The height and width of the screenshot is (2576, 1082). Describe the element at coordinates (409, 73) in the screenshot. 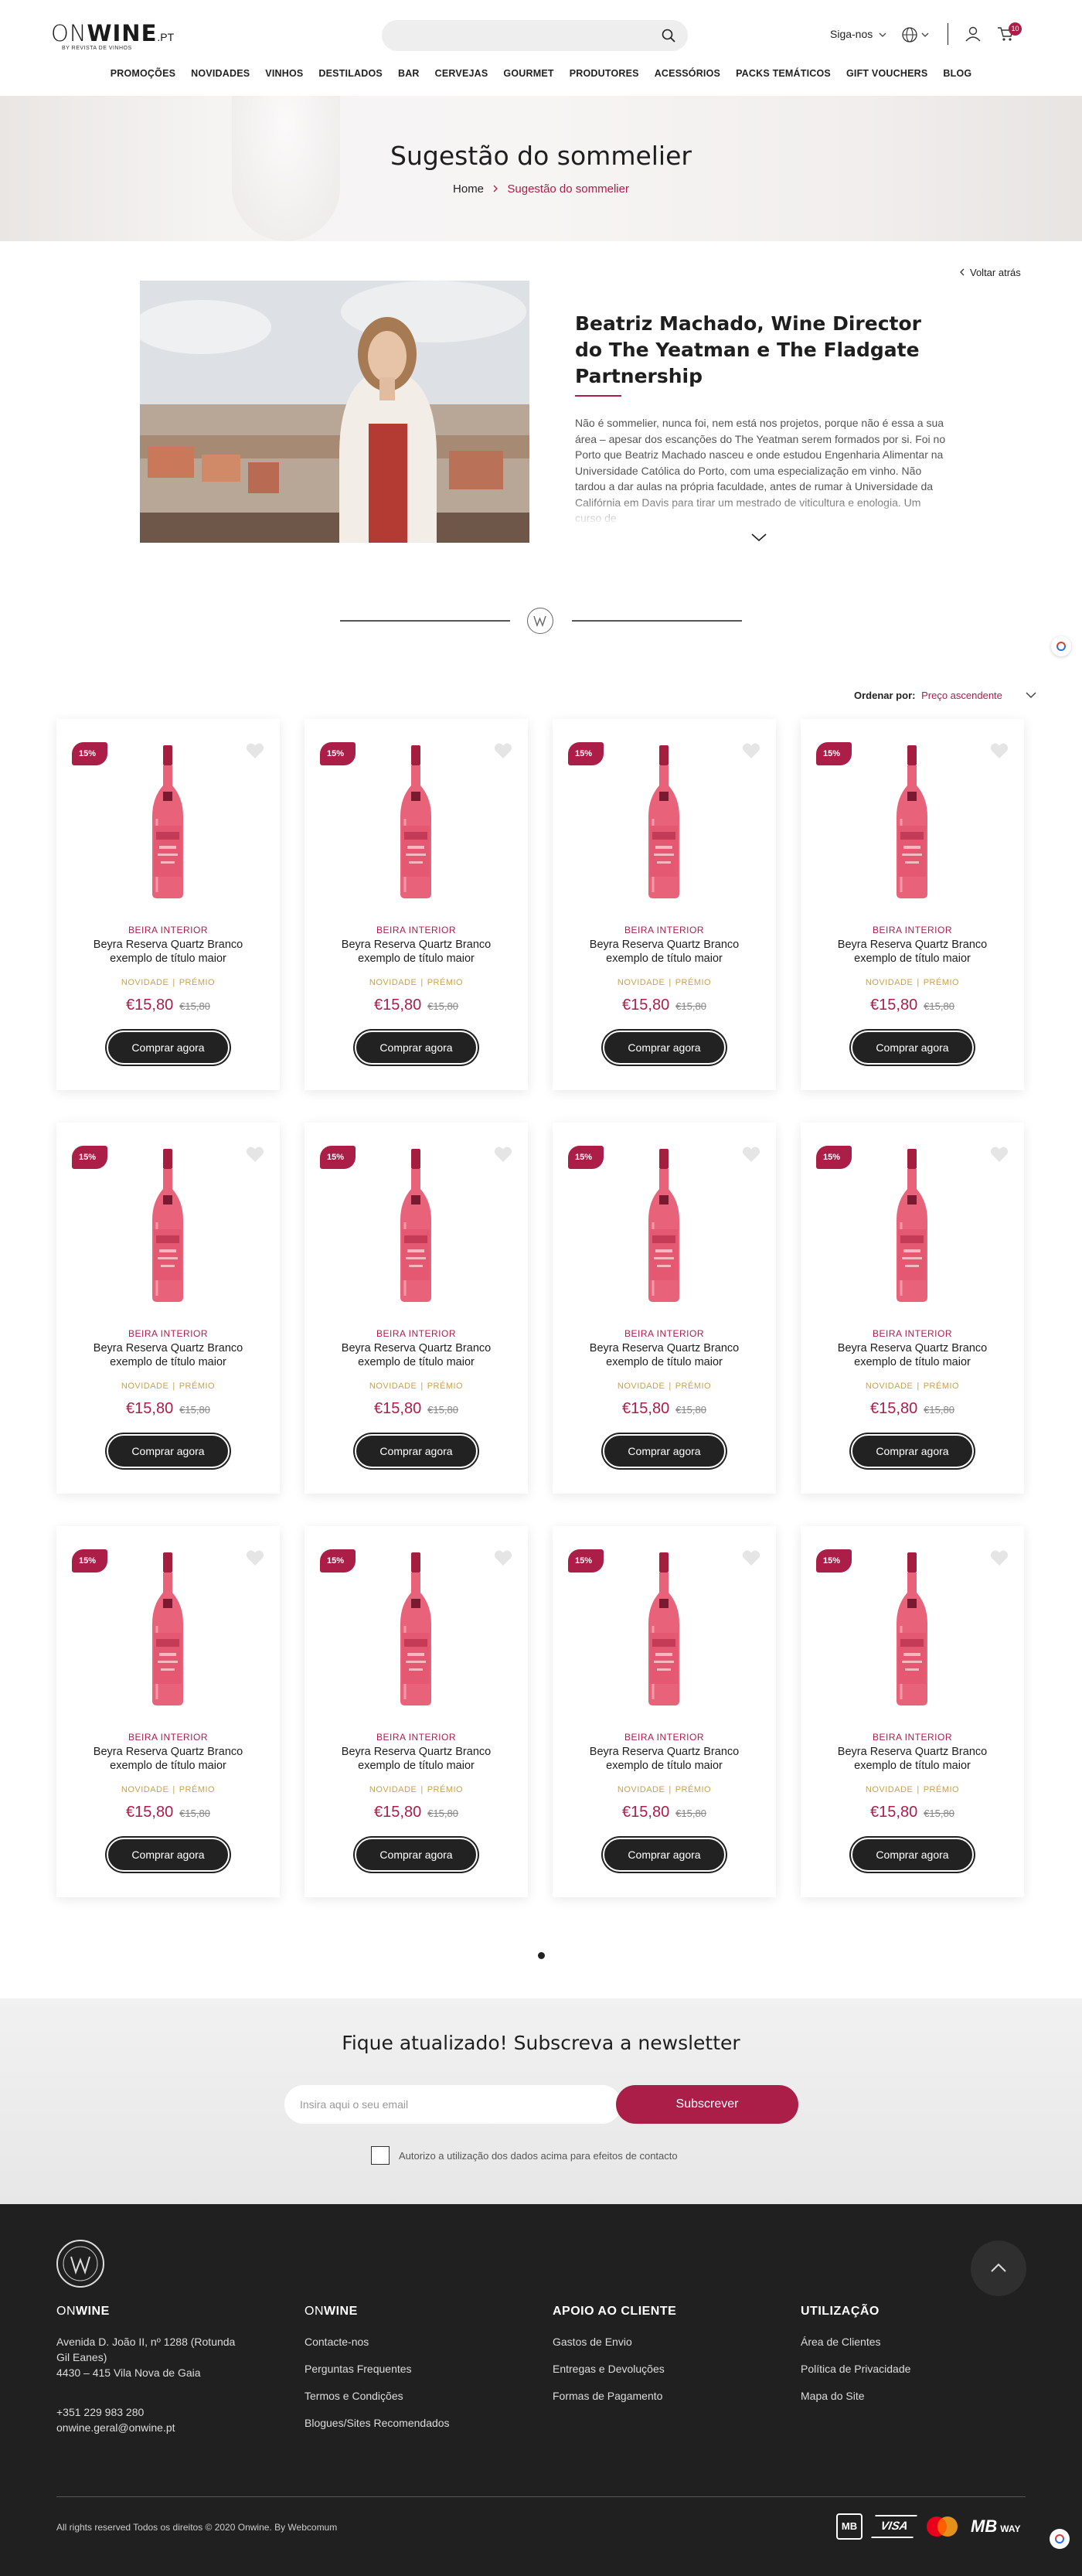

I see `nav-item-bar: BAR` at that location.